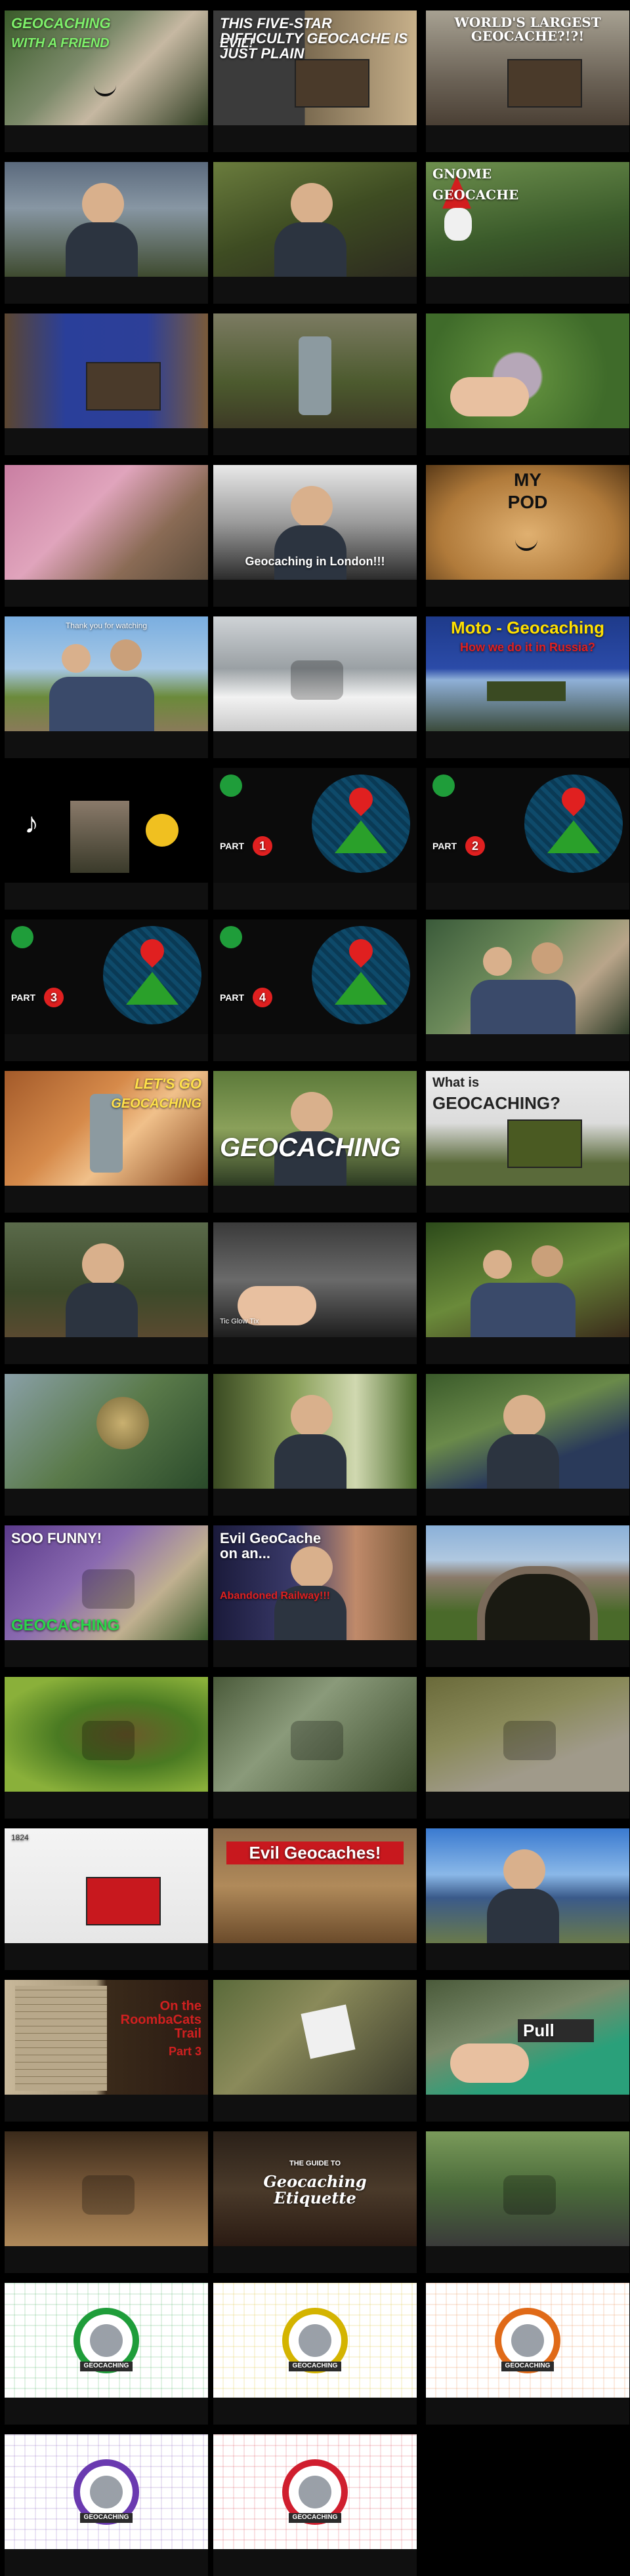 This screenshot has width=630, height=2576. Describe the element at coordinates (315, 977) in the screenshot. I see `video-thumbnail: PART 4` at that location.